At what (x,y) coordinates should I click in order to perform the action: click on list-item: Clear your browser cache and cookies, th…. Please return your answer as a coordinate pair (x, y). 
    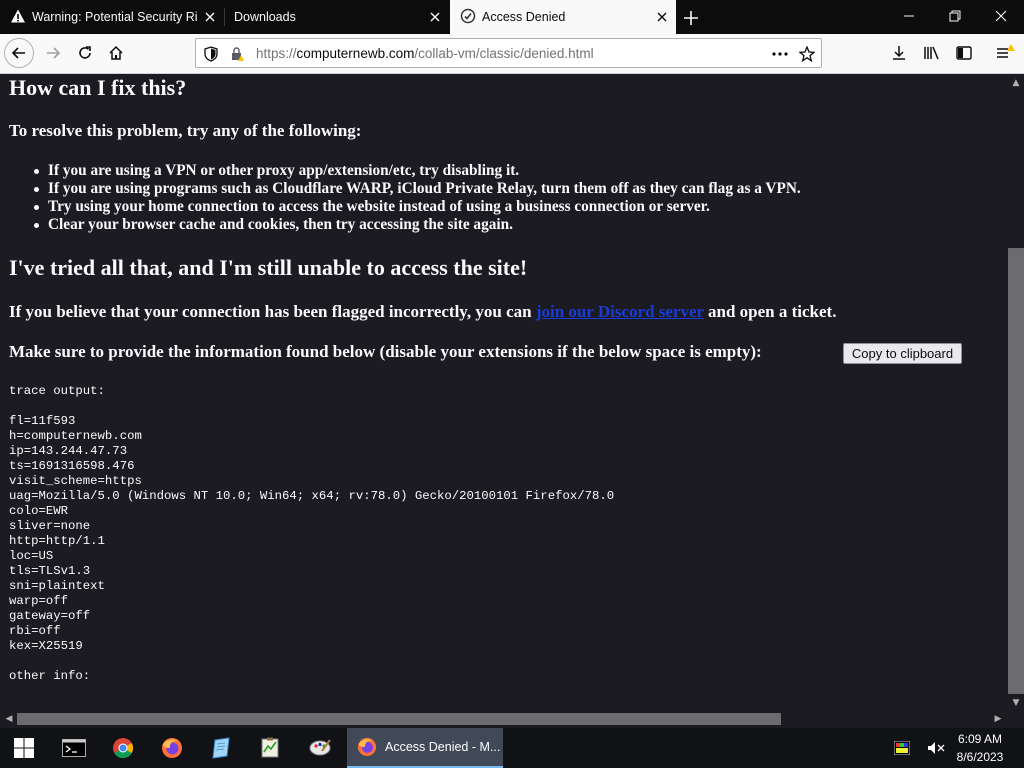
    Looking at the image, I should click on (417, 225).